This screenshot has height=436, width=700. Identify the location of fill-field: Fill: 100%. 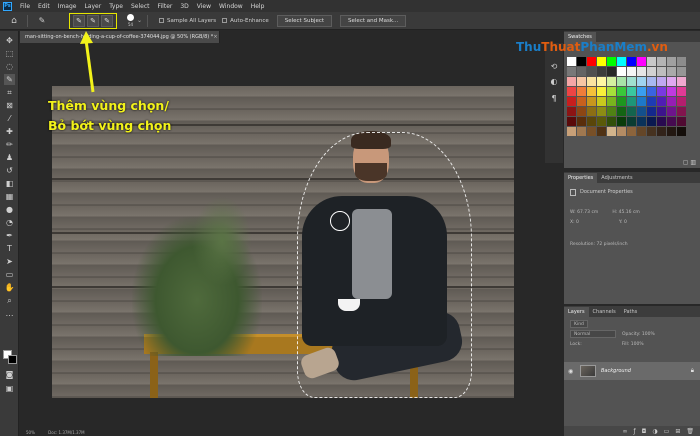
(633, 344).